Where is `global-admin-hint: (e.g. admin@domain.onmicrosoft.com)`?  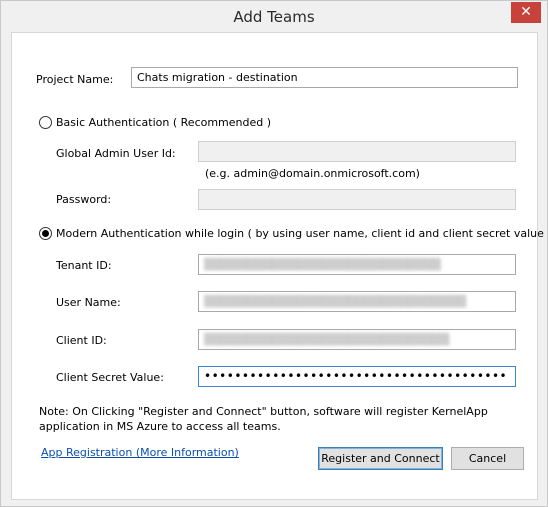
global-admin-hint: (e.g. admin@domain.onmicrosoft.com) is located at coordinates (312, 173).